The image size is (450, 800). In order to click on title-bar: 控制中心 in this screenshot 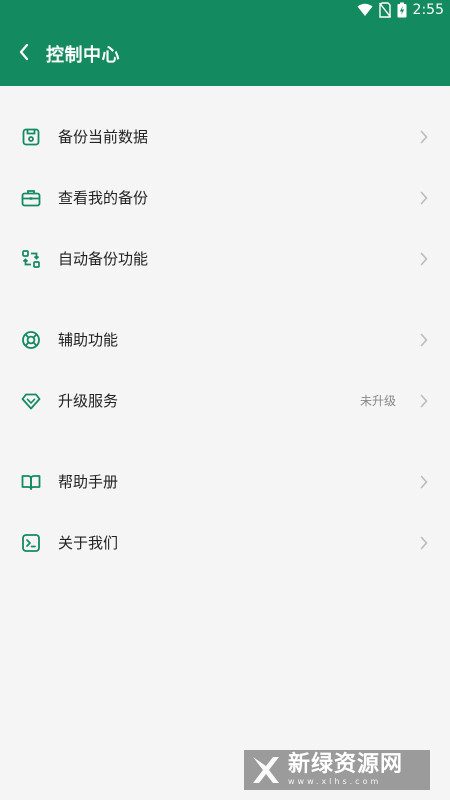, I will do `click(225, 54)`.